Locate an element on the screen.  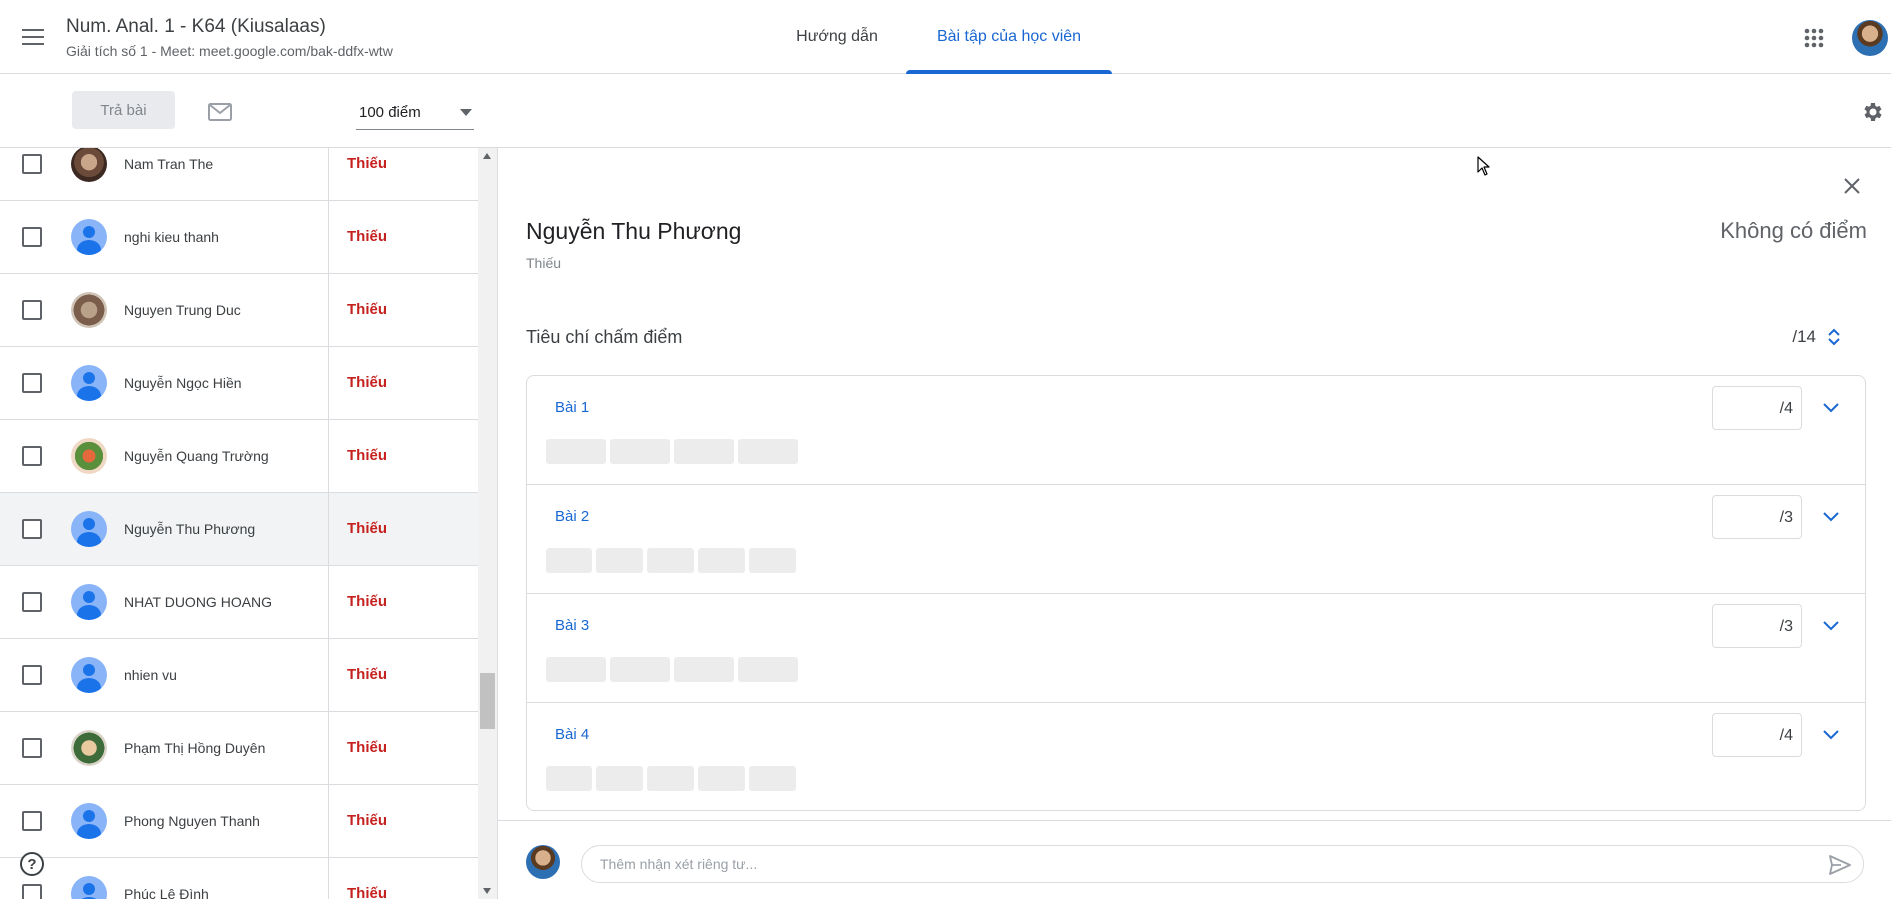
student-row: Nguyen Trung Duc Thiếu is located at coordinates (239, 310).